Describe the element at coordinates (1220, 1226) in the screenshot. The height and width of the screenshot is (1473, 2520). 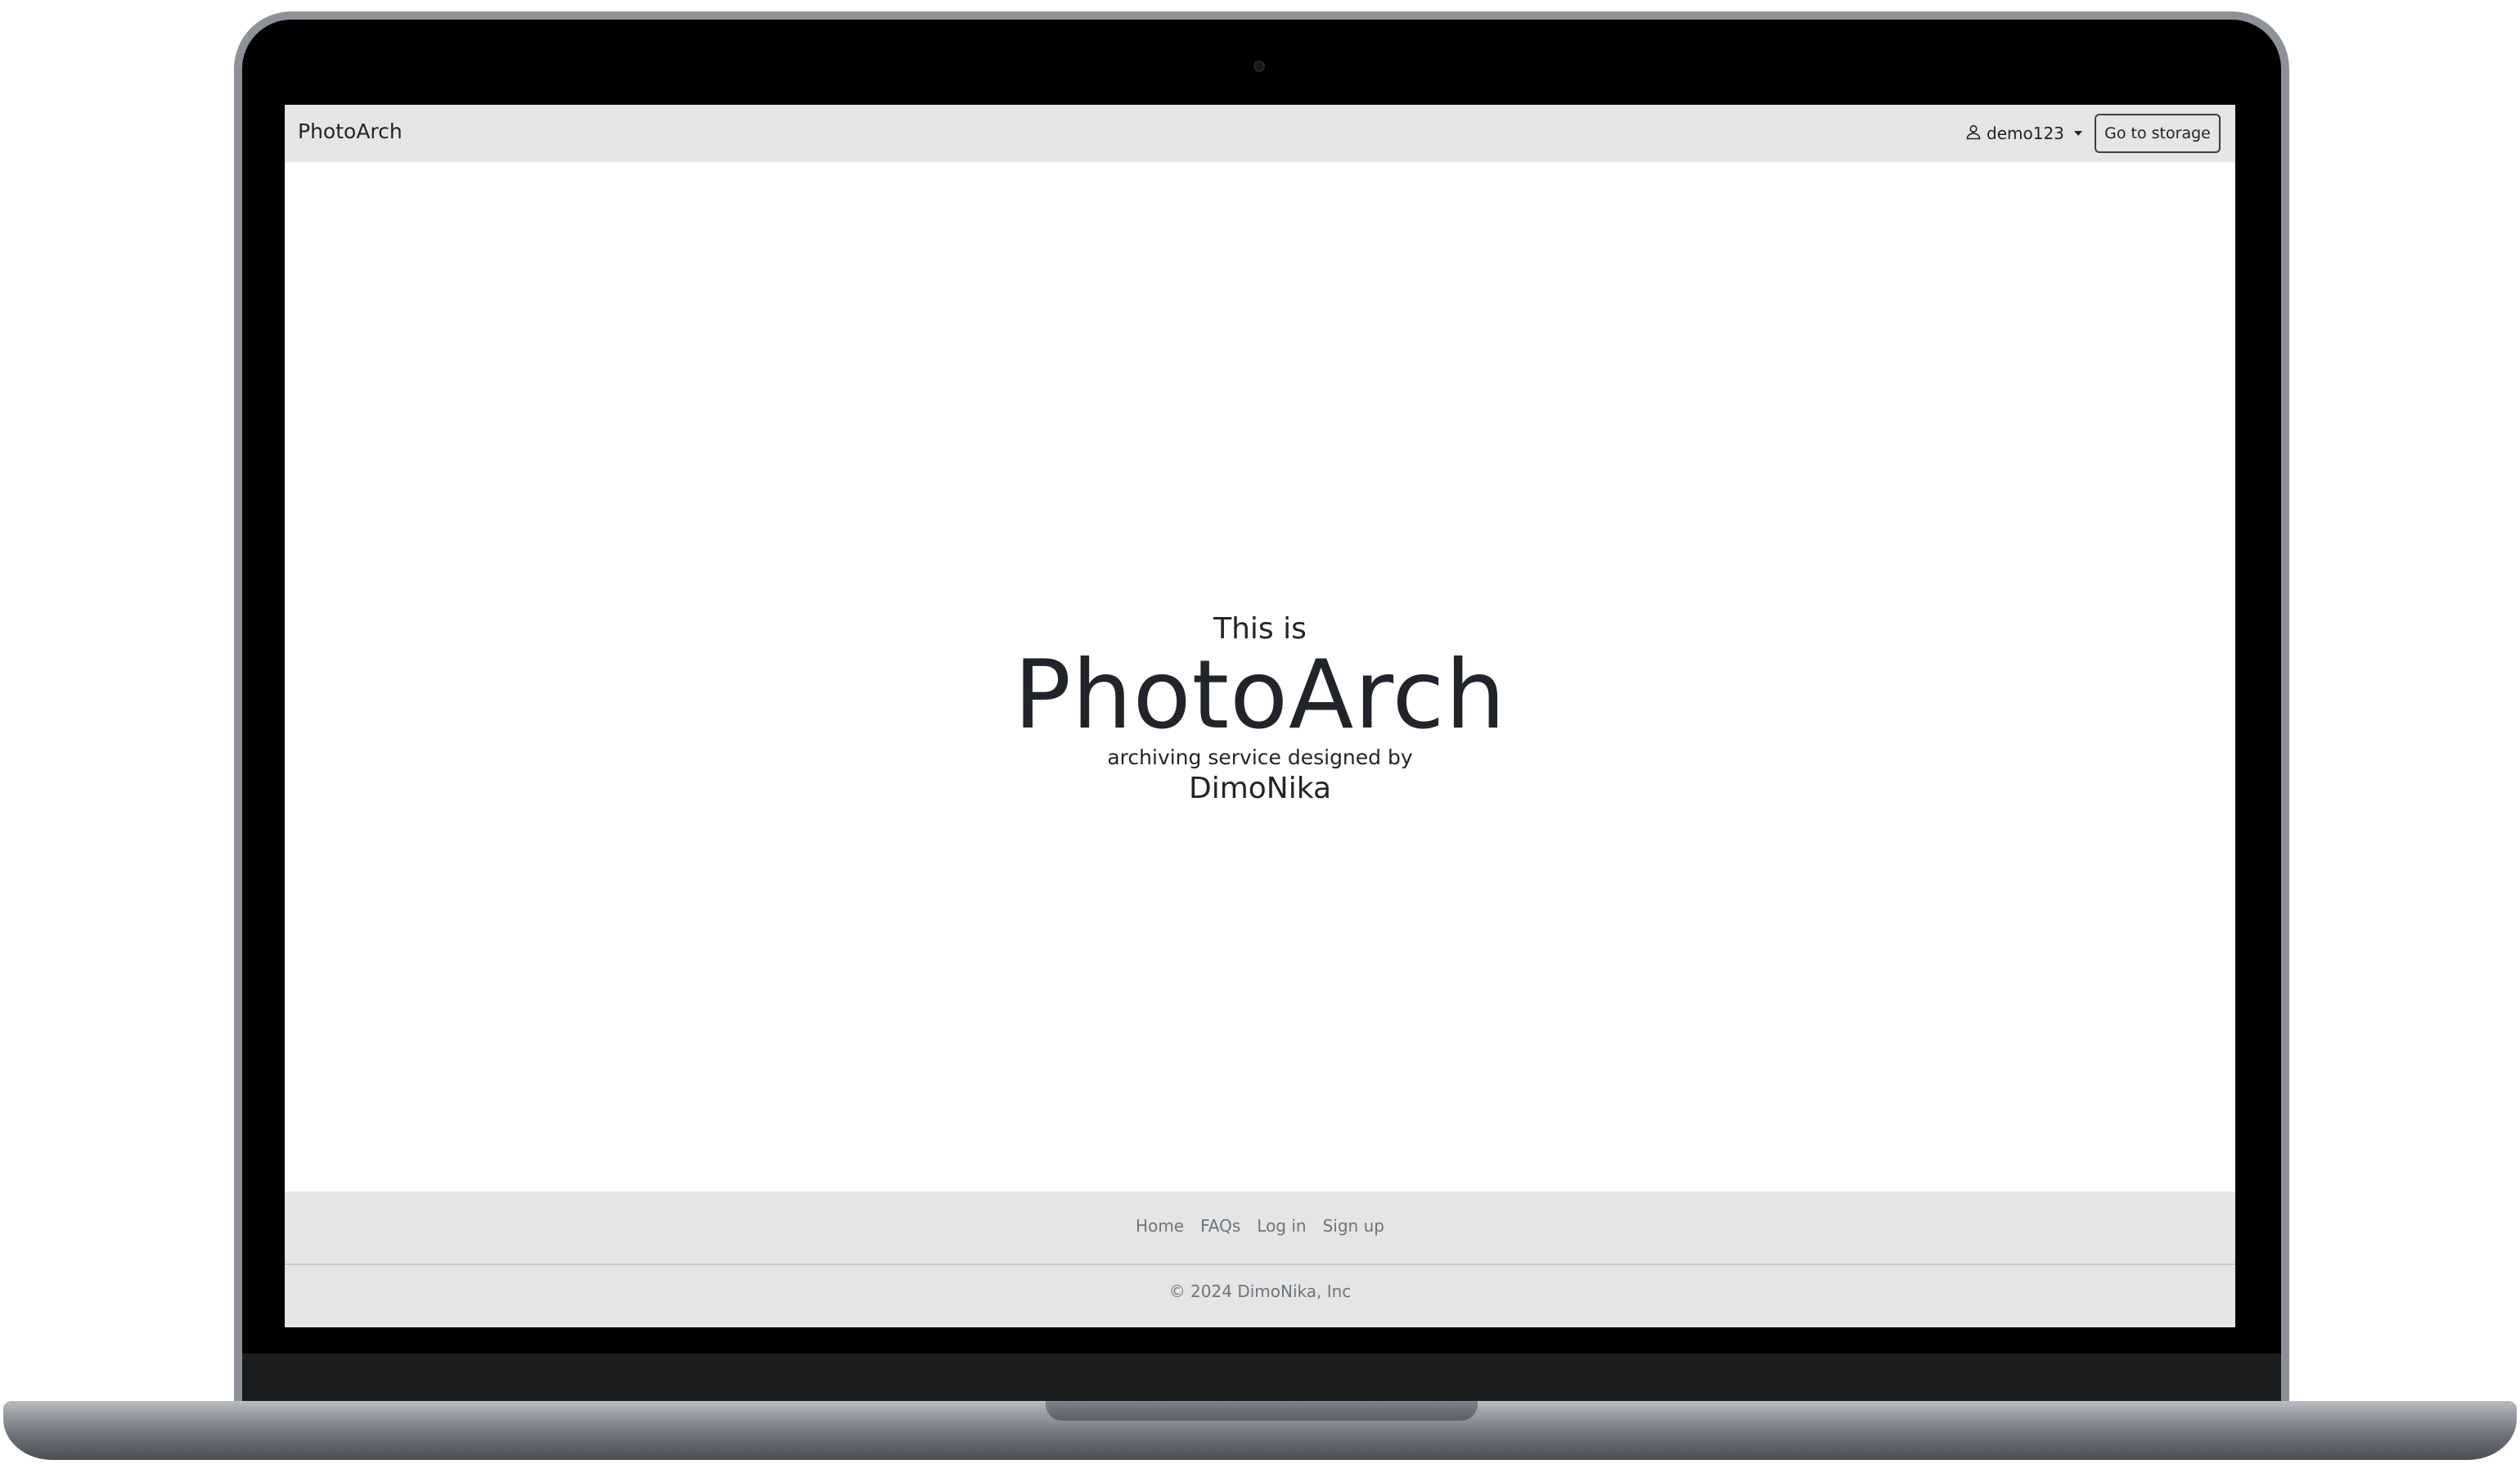
I see `footer-link-faqs: FAQs` at that location.